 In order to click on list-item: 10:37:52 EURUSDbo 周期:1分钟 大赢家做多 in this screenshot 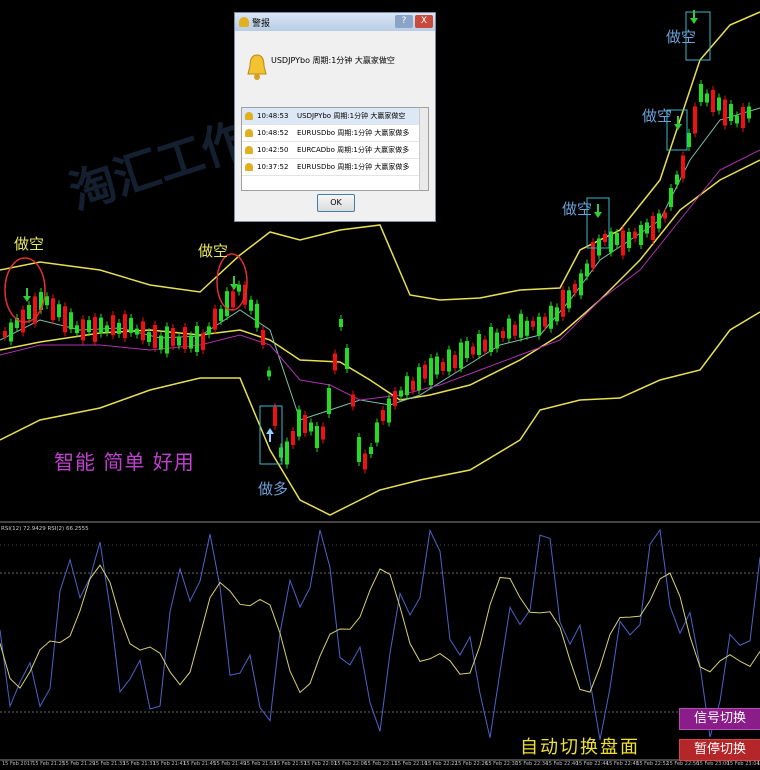, I will do `click(335, 167)`.